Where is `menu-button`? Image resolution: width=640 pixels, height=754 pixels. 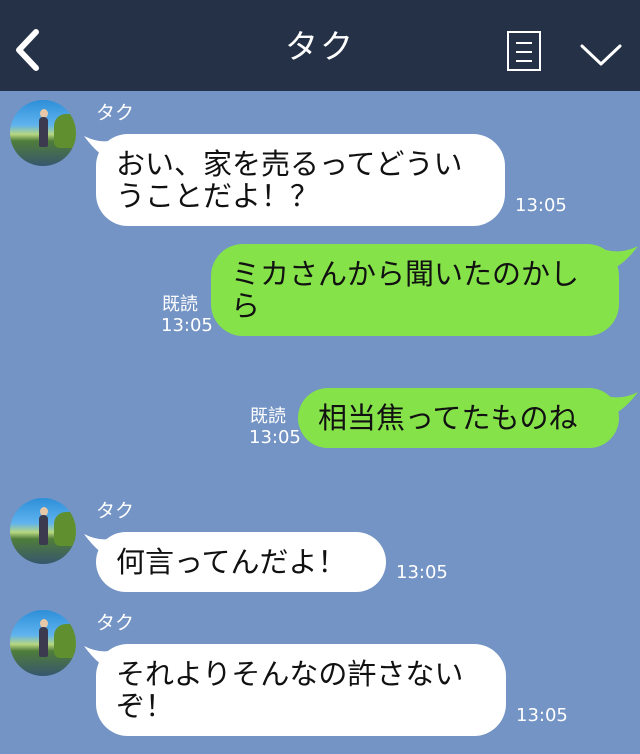
menu-button is located at coordinates (524, 51).